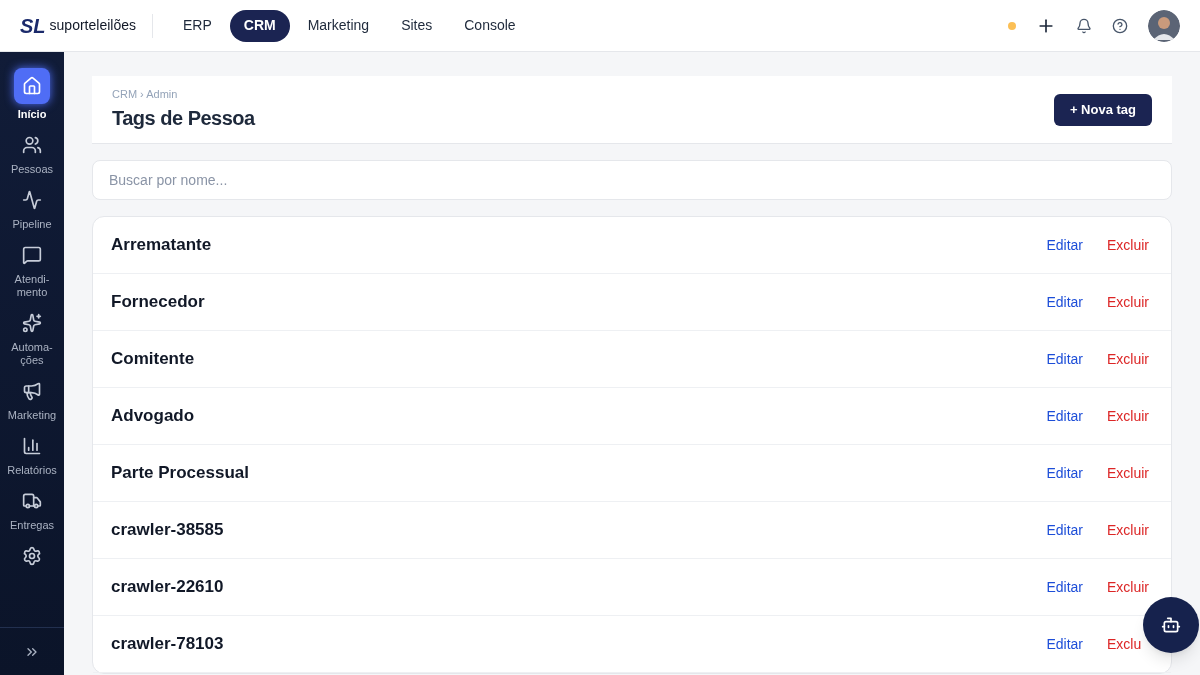 The height and width of the screenshot is (675, 1200). I want to click on page-title: Tags de Pessoa, so click(183, 118).